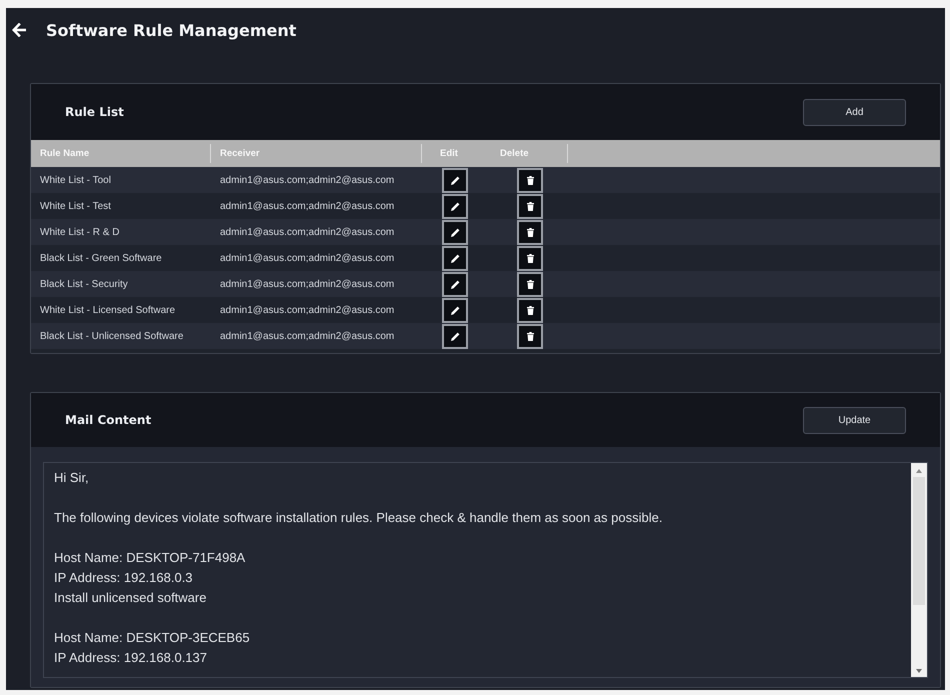 The image size is (950, 695). Describe the element at coordinates (358, 518) in the screenshot. I see `mail-text-line: The following devices violate software installation rules. Please check & handle them as soon as possible.` at that location.